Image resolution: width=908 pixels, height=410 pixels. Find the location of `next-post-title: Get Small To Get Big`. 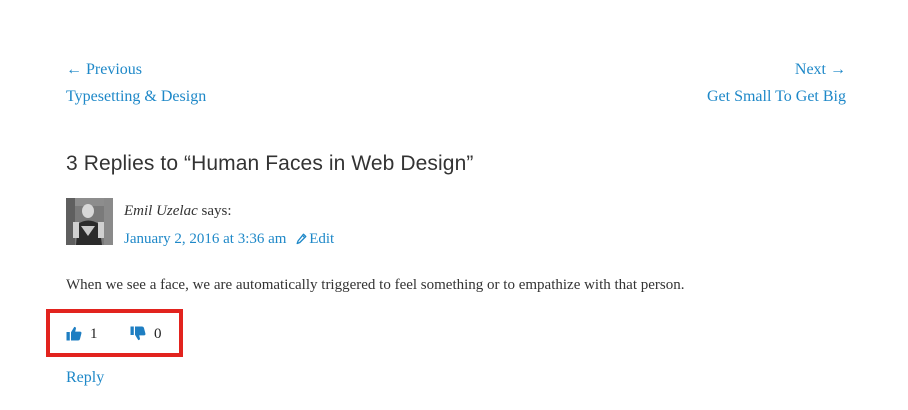

next-post-title: Get Small To Get Big is located at coordinates (776, 96).